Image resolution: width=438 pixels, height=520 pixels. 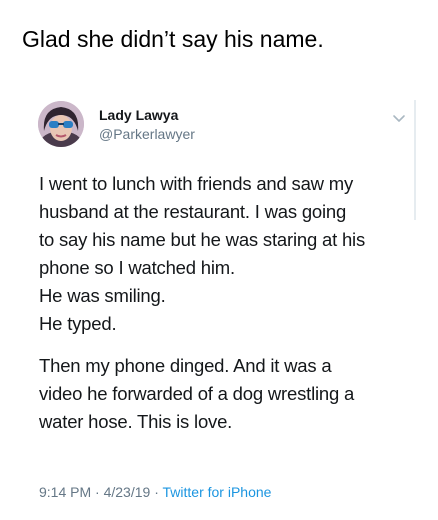 What do you see at coordinates (197, 393) in the screenshot?
I see `tweet-line: video he forwarded of a dog wrestling a` at bounding box center [197, 393].